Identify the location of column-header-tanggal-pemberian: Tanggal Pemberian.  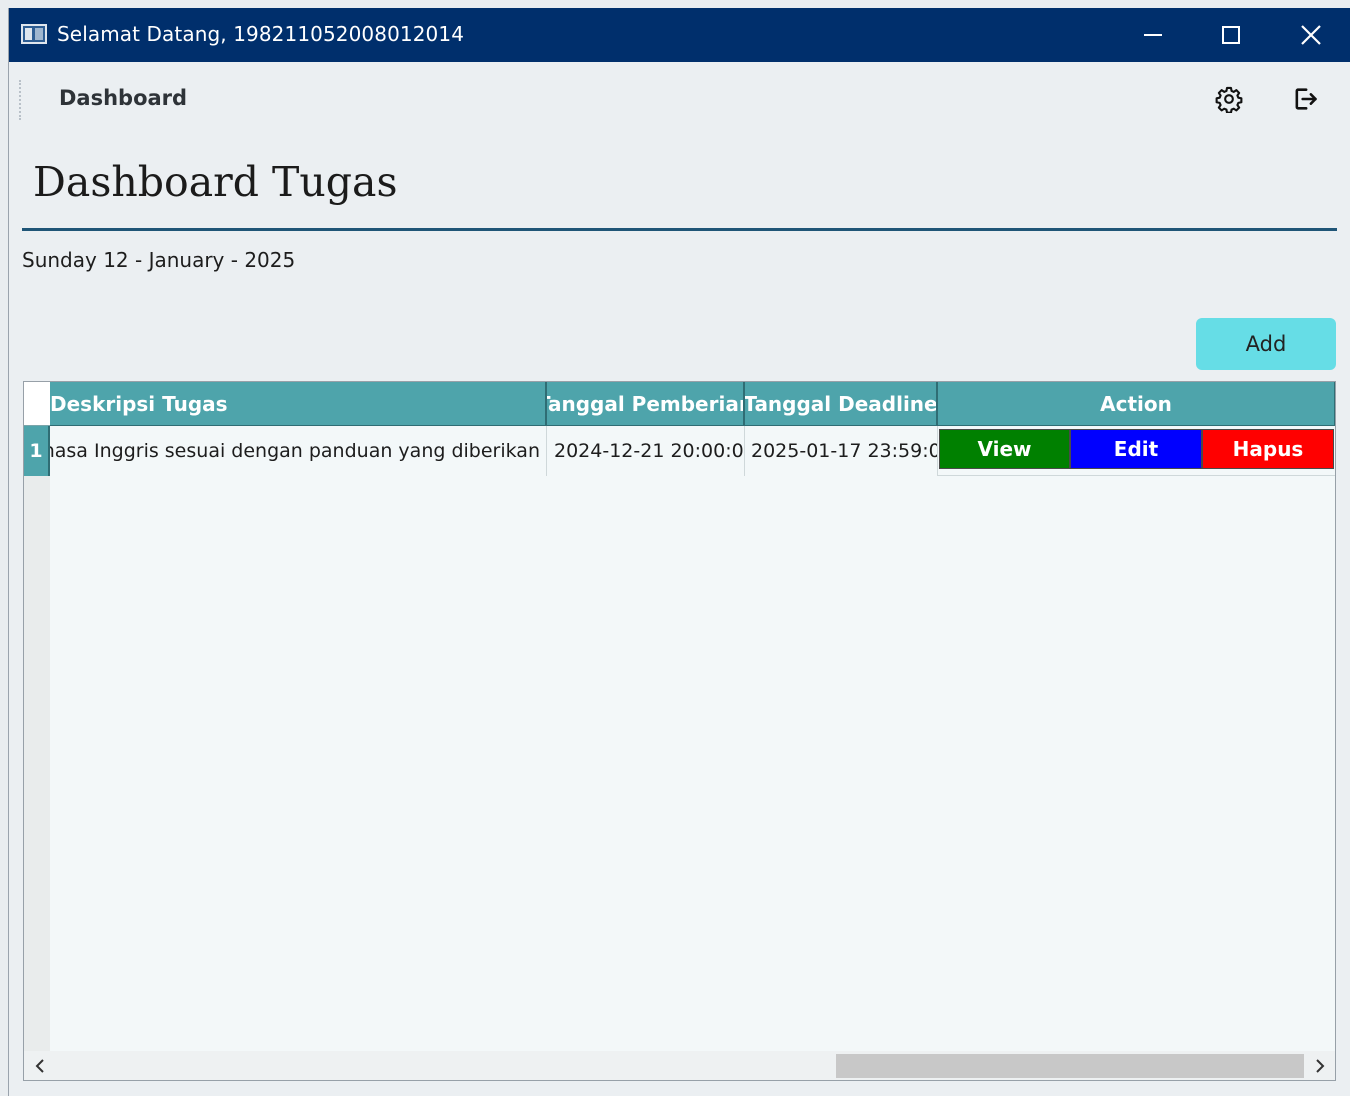
(646, 404).